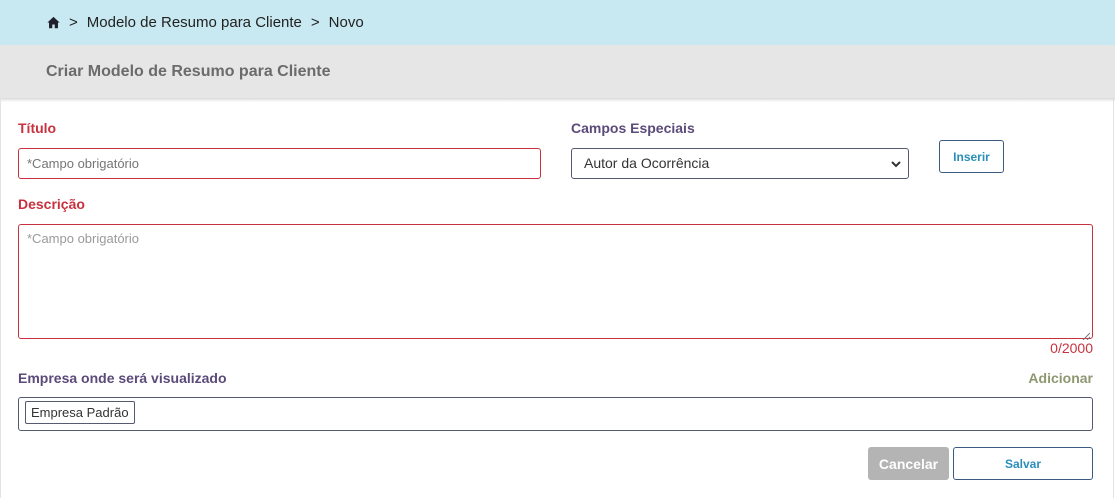 The image size is (1115, 498). What do you see at coordinates (122, 378) in the screenshot?
I see `company-label: Empresa onde será visualizado` at bounding box center [122, 378].